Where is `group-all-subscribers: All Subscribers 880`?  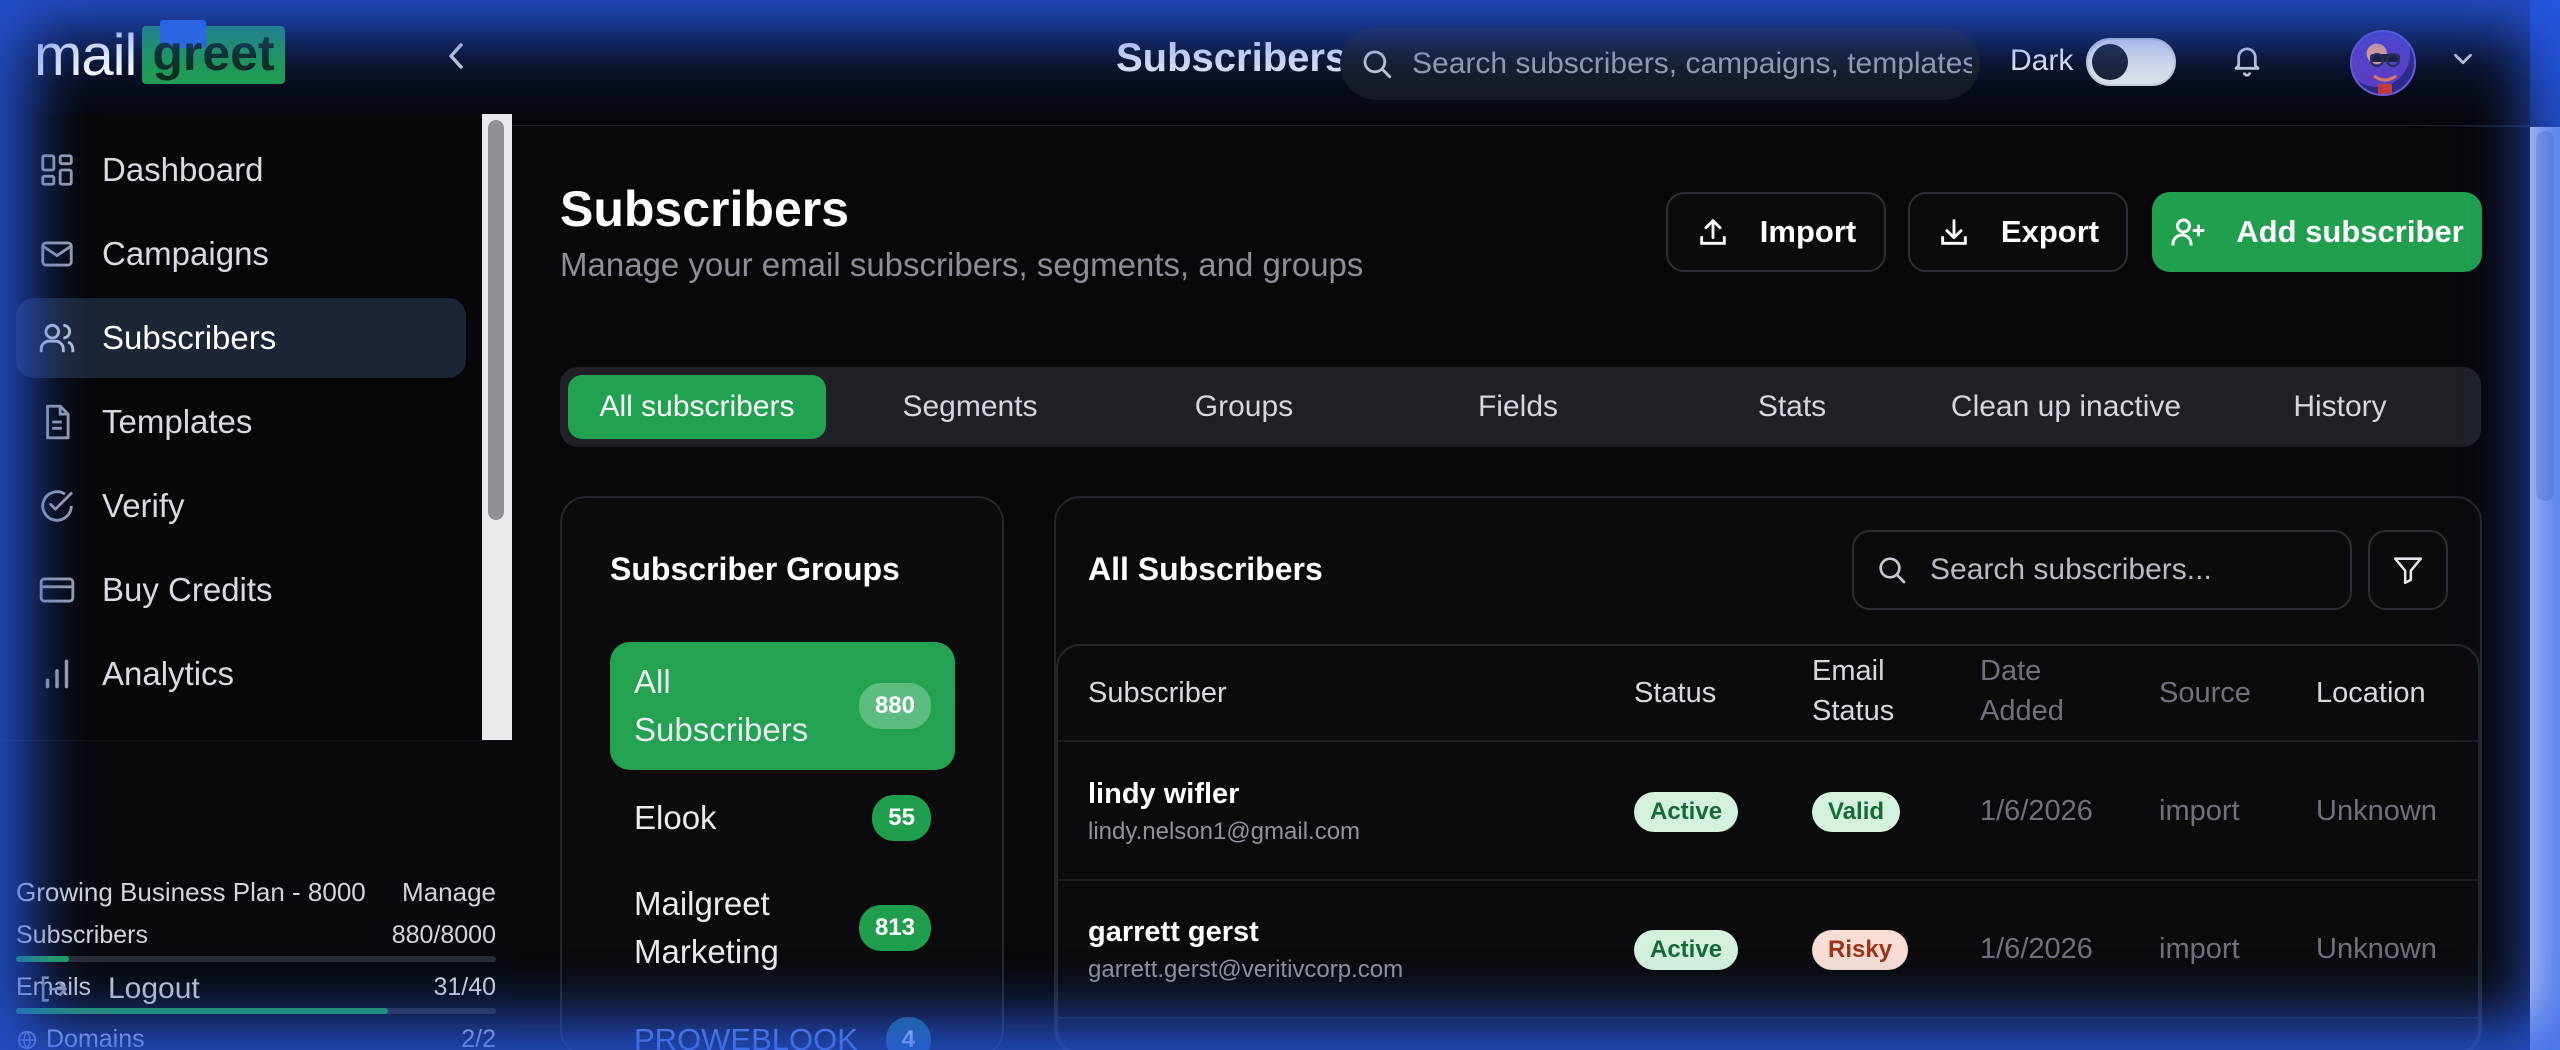
group-all-subscribers: All Subscribers 880 is located at coordinates (782, 706).